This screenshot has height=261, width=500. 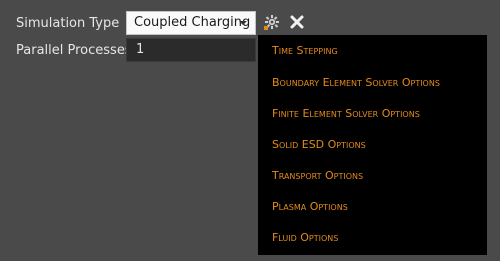 I want to click on menu-item-solid-esd-options: Solid ESD Options, so click(x=319, y=145).